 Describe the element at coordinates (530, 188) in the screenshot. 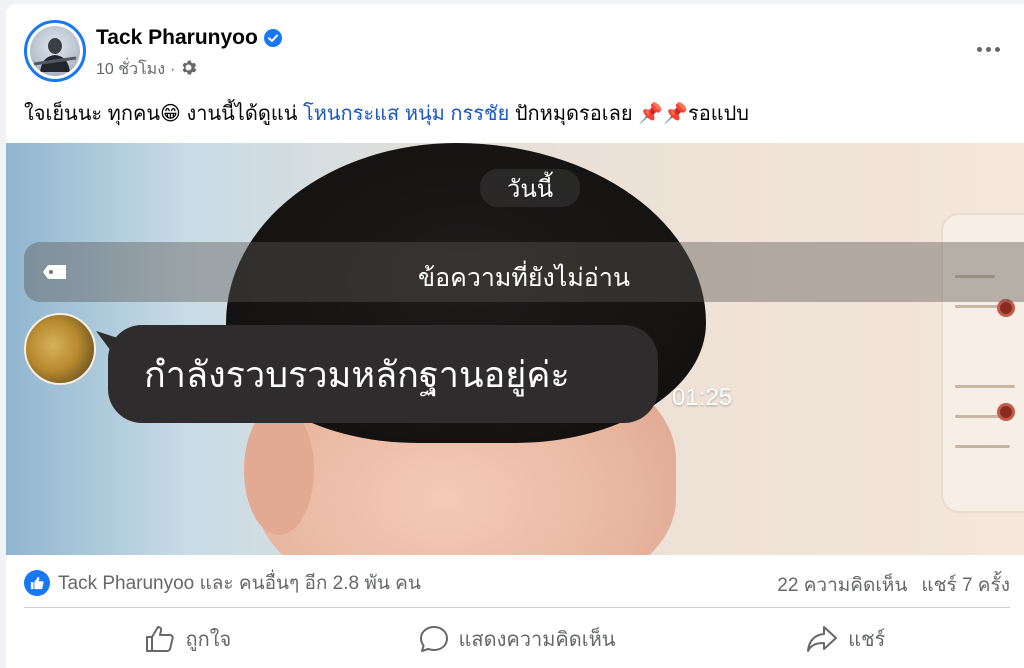

I see `chat-date-label: วันนี้` at that location.